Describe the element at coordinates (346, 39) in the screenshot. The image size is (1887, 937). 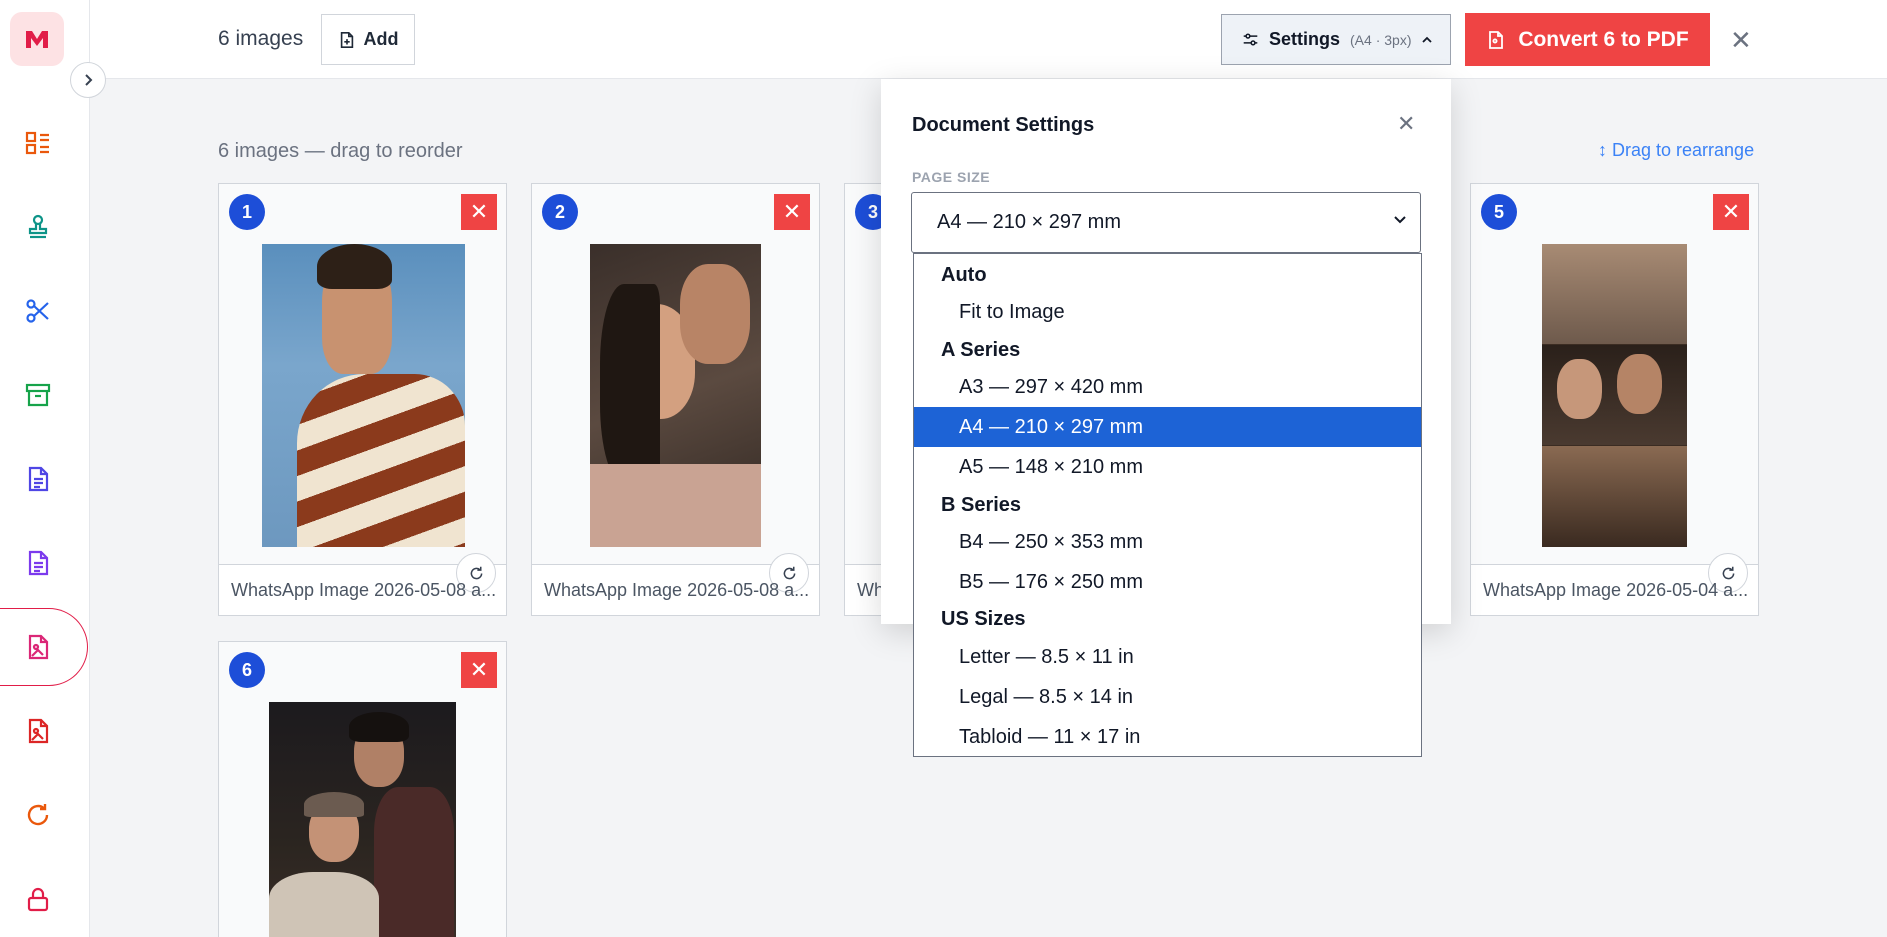
I see `file-plus-icon` at that location.